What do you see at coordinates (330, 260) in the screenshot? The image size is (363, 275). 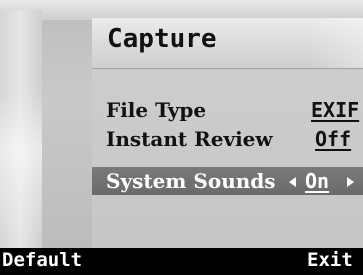 I see `exit-softkey: Exit` at bounding box center [330, 260].